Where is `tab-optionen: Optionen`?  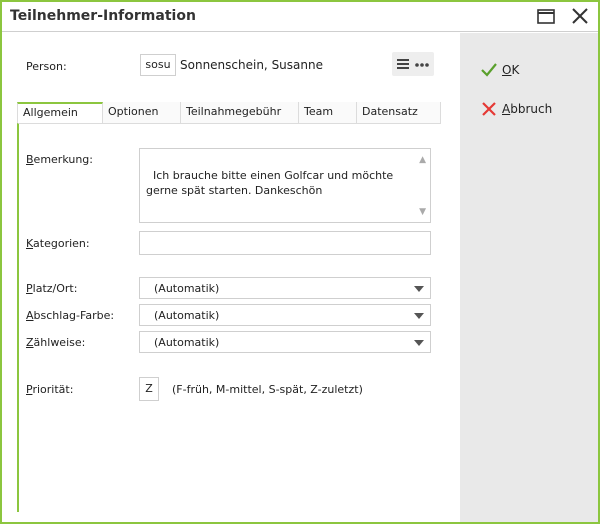
tab-optionen: Optionen is located at coordinates (142, 112).